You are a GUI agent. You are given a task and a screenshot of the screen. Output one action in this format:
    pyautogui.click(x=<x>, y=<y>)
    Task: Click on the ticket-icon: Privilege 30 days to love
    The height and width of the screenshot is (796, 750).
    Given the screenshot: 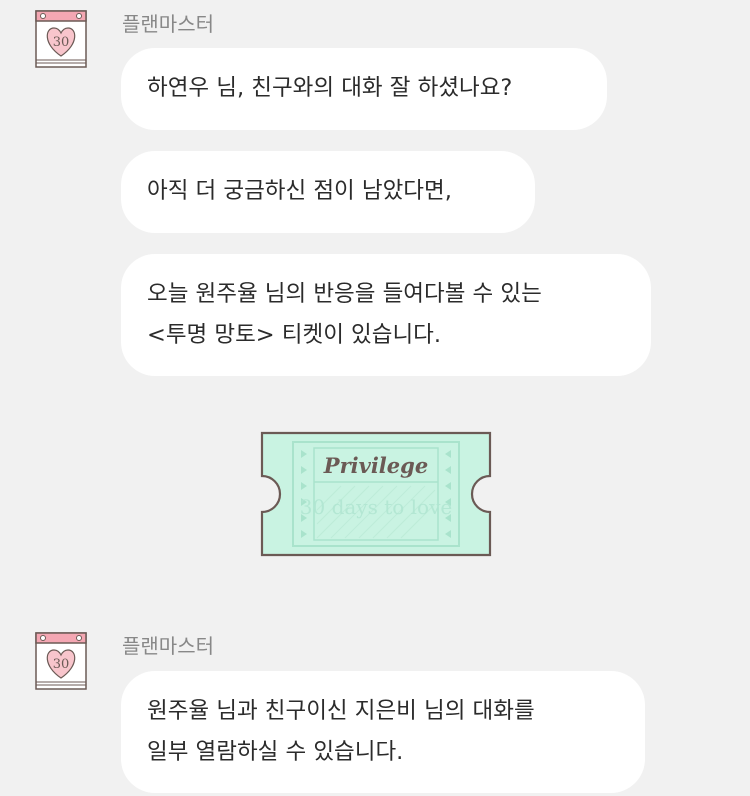 What is the action you would take?
    pyautogui.click(x=376, y=494)
    